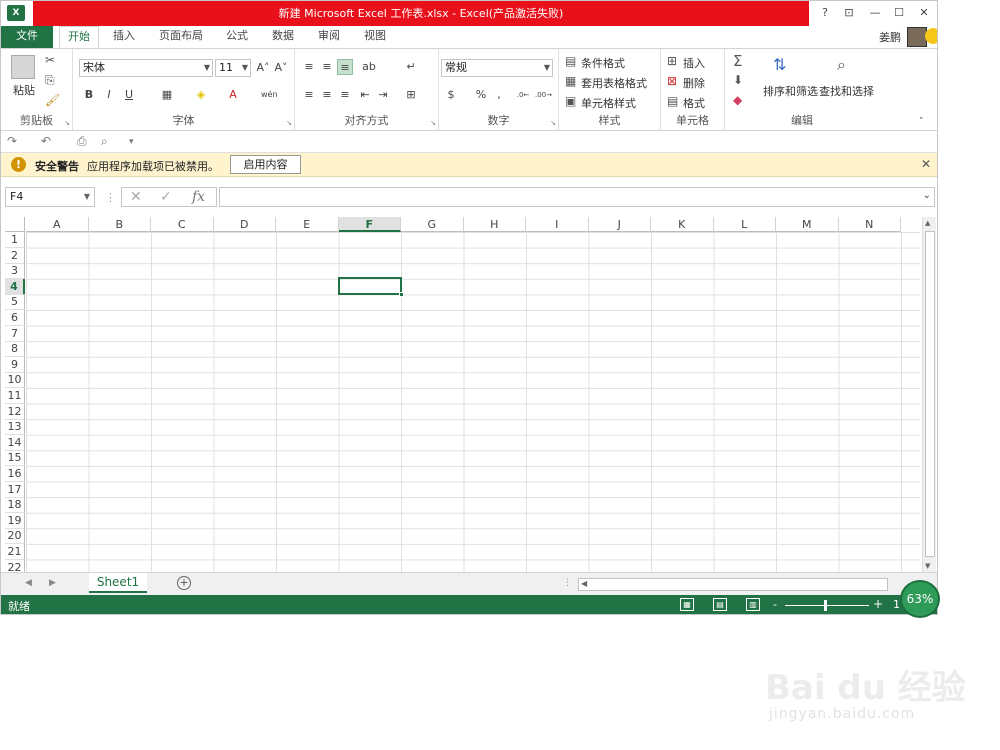 This screenshot has width=1000, height=750. I want to click on font-color-icon: A, so click(233, 95).